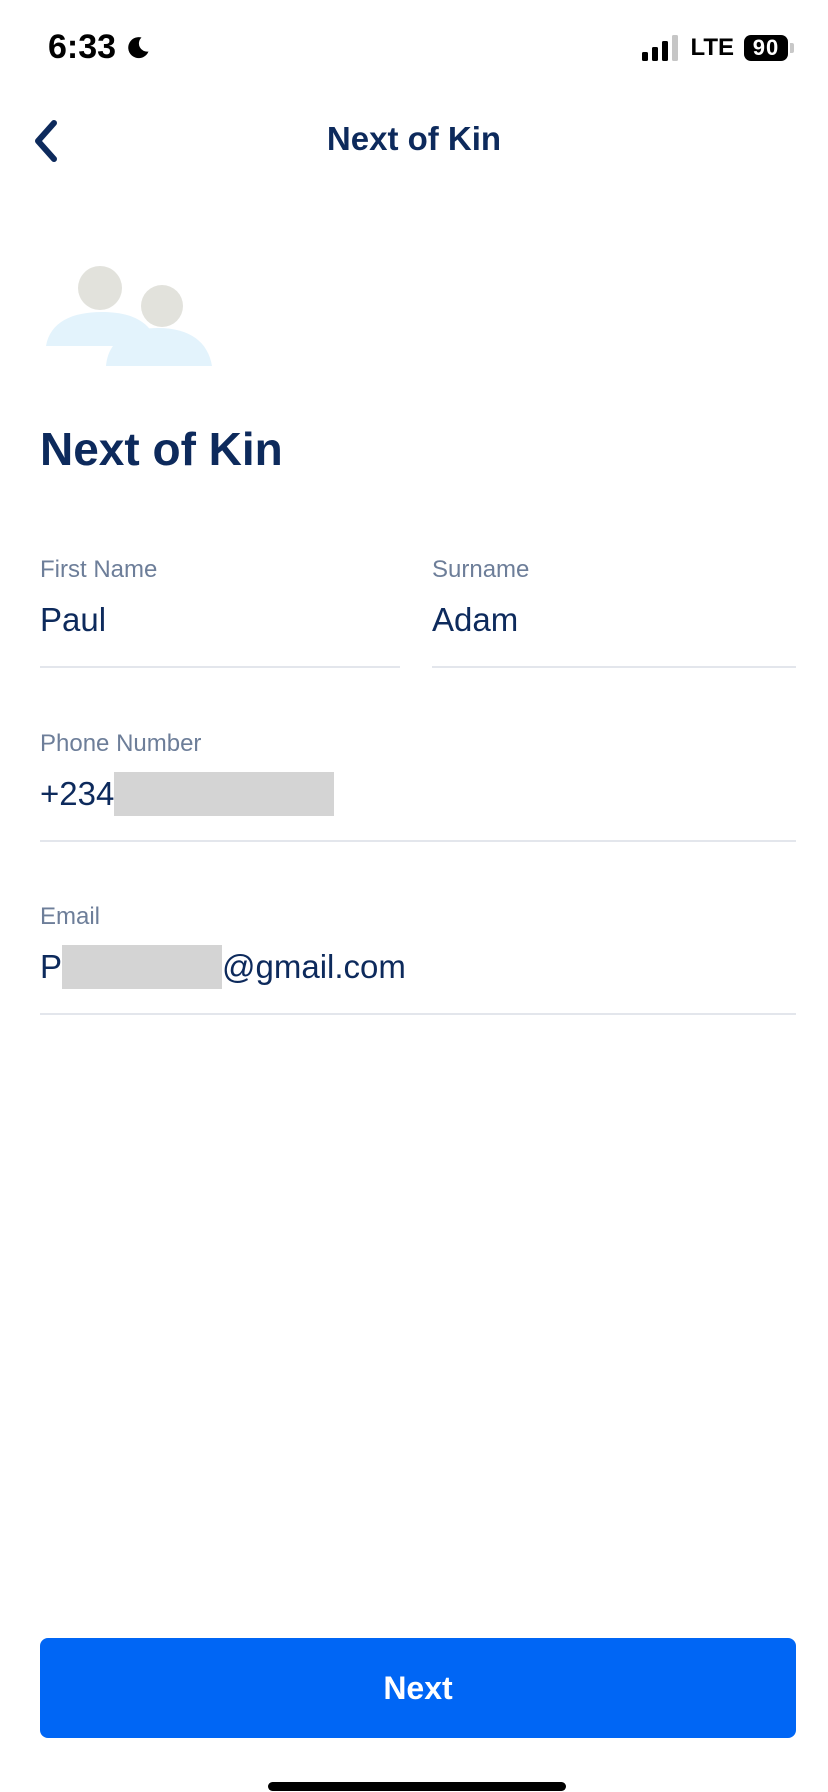  I want to click on home-indicator, so click(417, 1786).